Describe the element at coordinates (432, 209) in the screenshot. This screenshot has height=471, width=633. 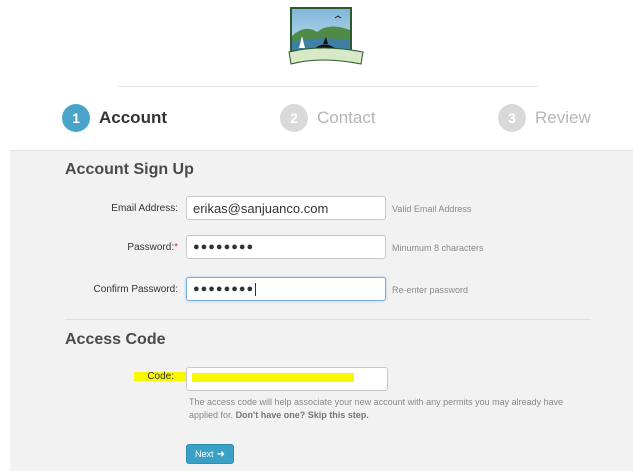
I see `email-hint: Valid Email Address` at that location.